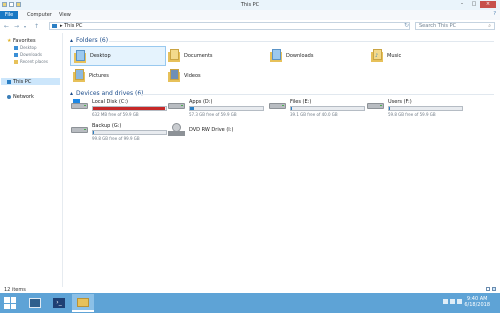 Image resolution: width=500 pixels, height=313 pixels. I want to click on powershell-icon: ›_, so click(59, 303).